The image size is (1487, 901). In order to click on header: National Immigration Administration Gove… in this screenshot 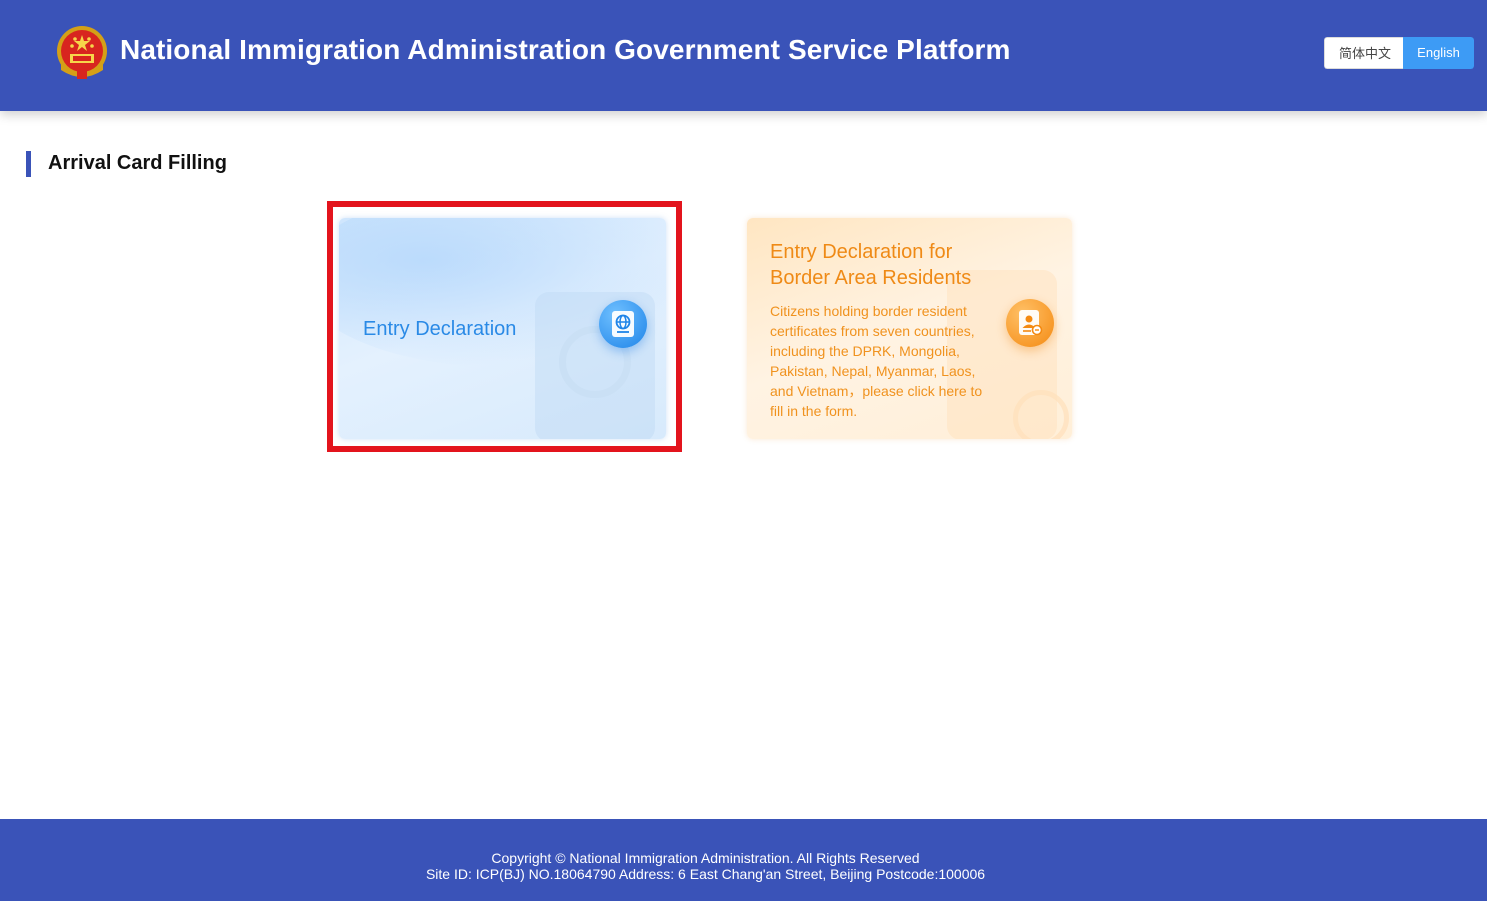, I will do `click(743, 55)`.